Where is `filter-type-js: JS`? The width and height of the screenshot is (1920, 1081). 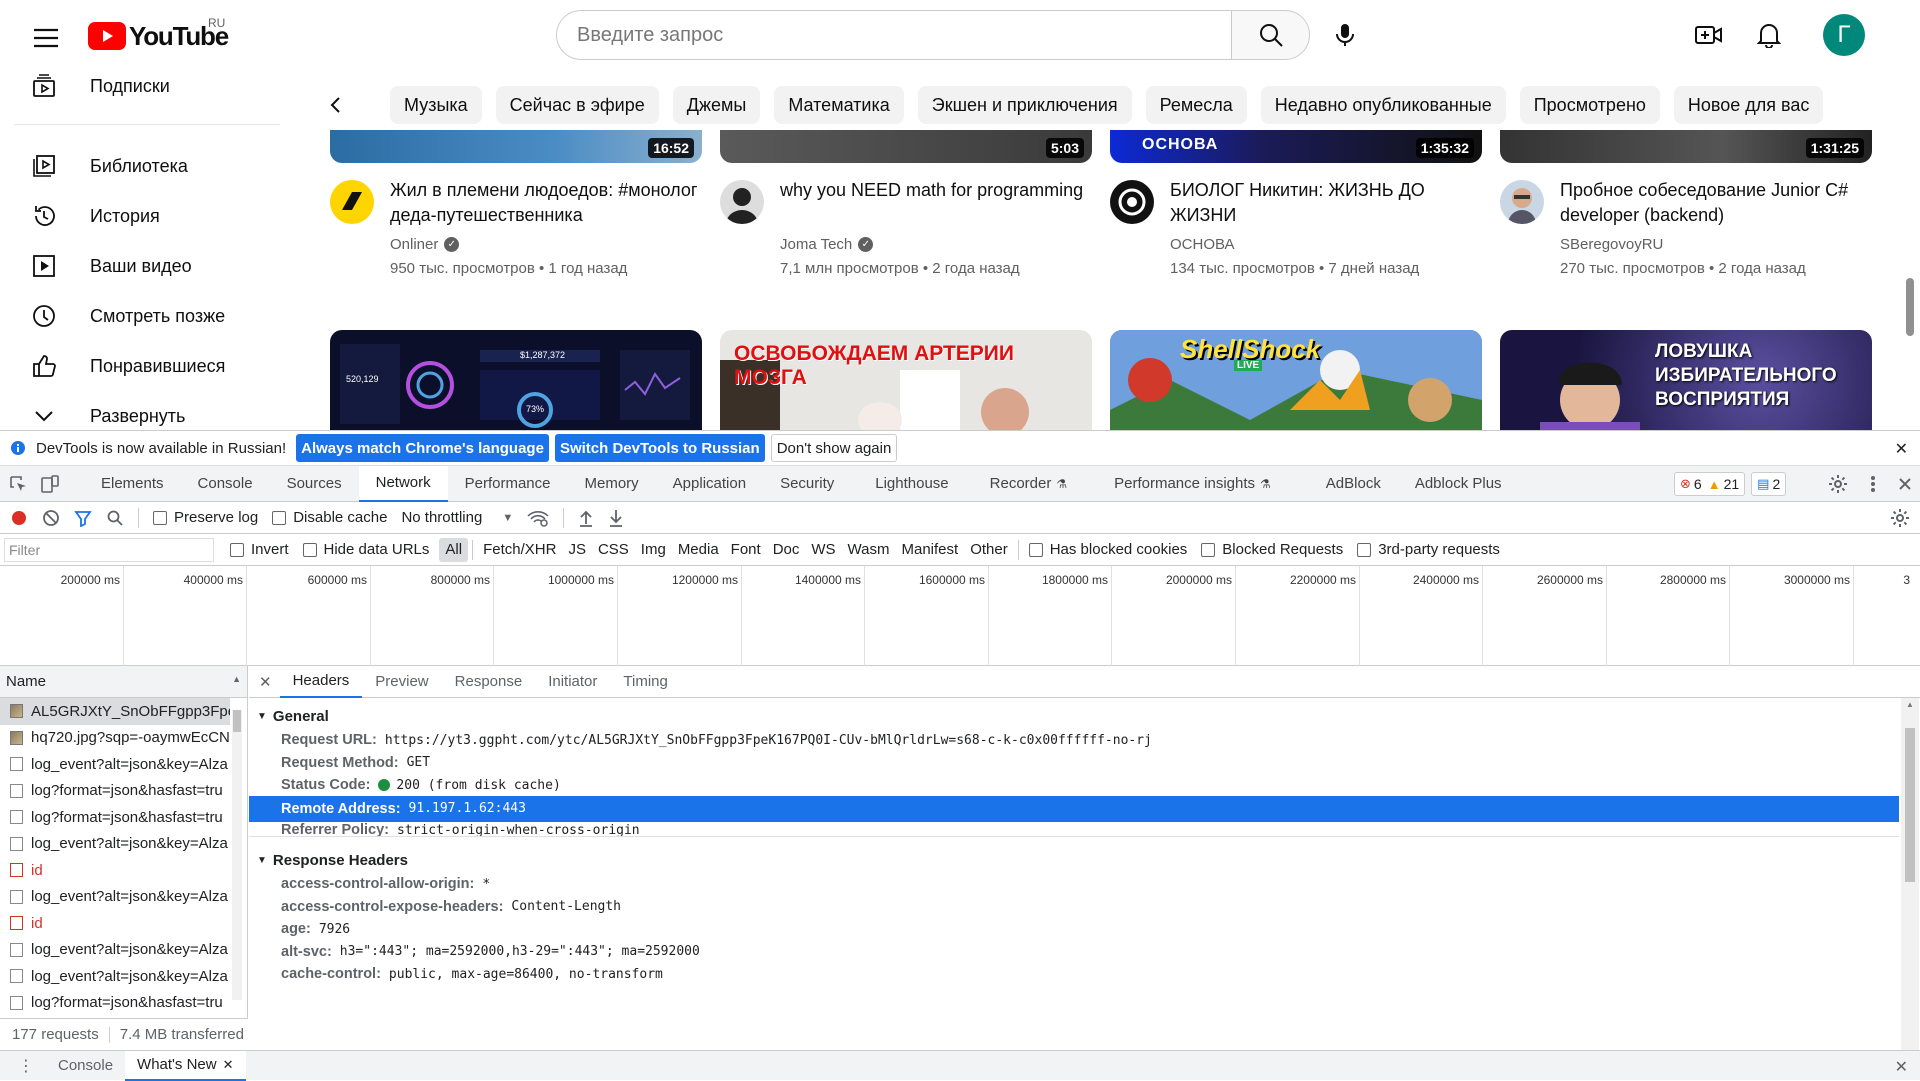
filter-type-js: JS is located at coordinates (577, 550).